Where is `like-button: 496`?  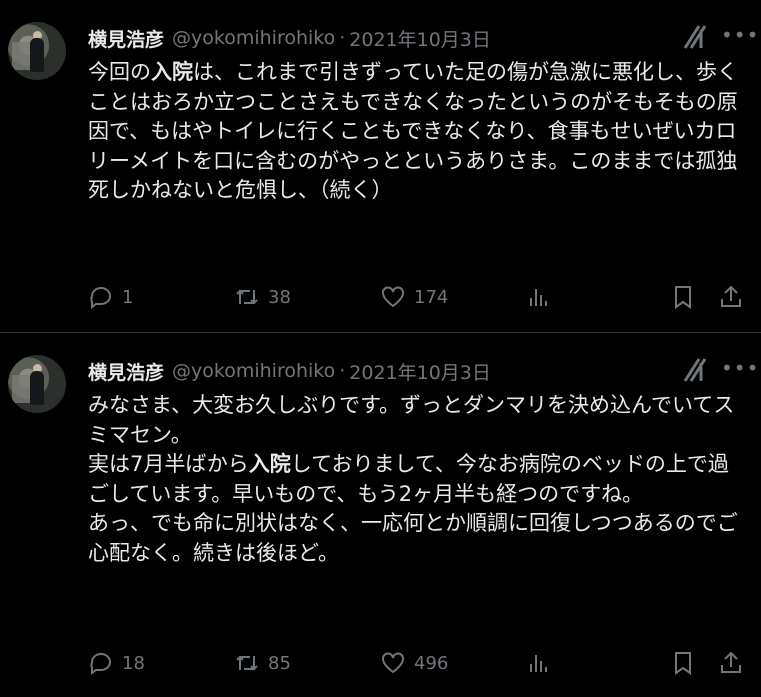
like-button: 496 is located at coordinates (414, 663).